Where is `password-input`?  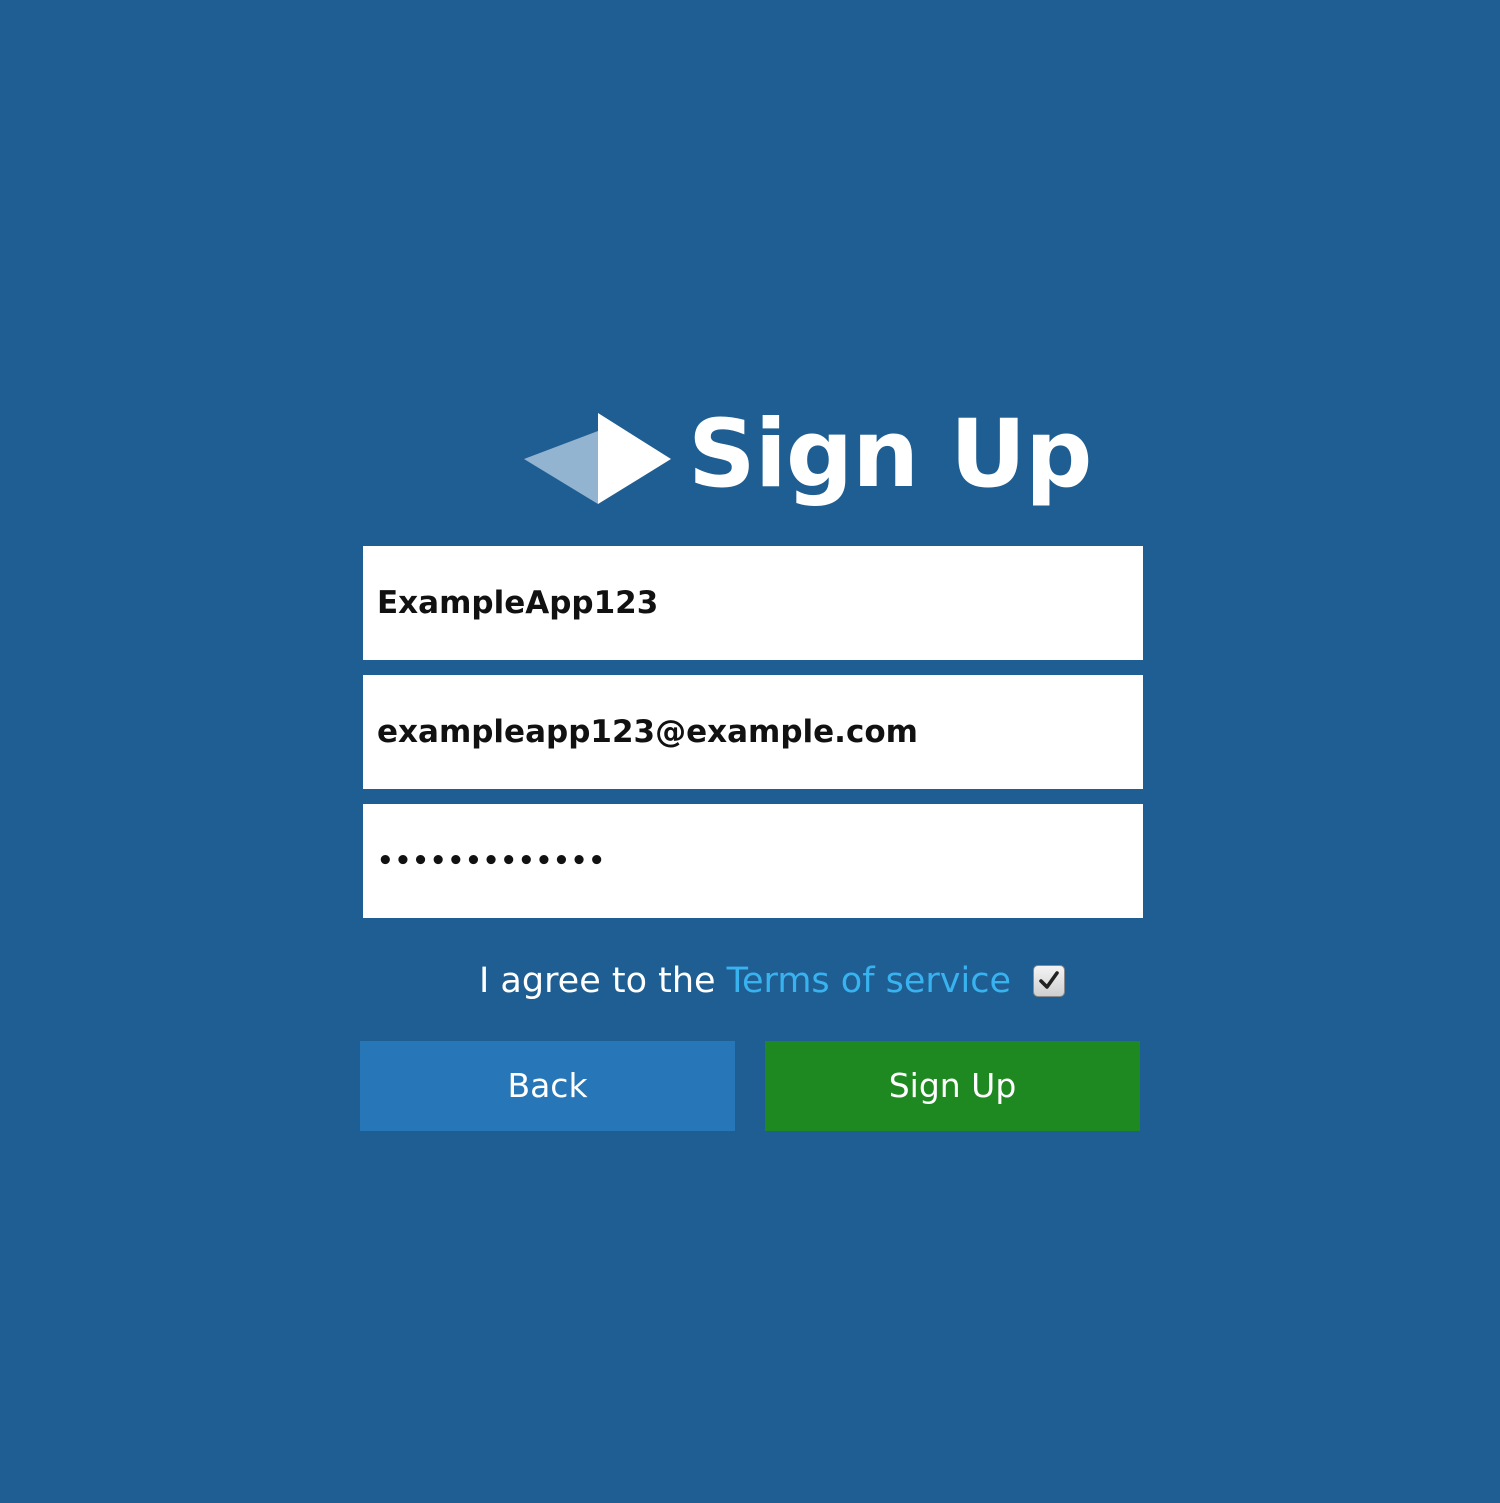 password-input is located at coordinates (753, 861).